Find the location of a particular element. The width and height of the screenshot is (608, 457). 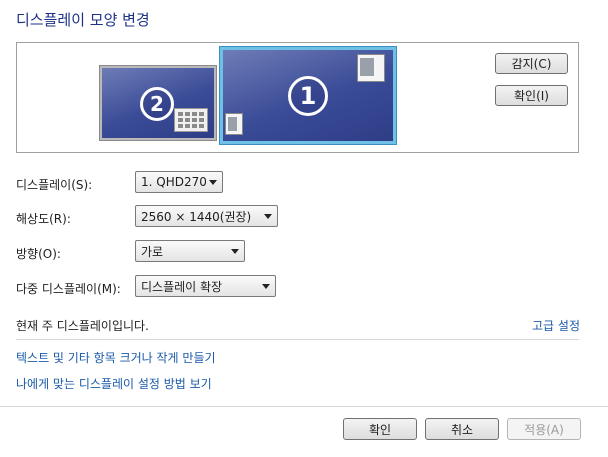

multiple-displays-select-value: 디스플레이 확장 is located at coordinates (182, 286).